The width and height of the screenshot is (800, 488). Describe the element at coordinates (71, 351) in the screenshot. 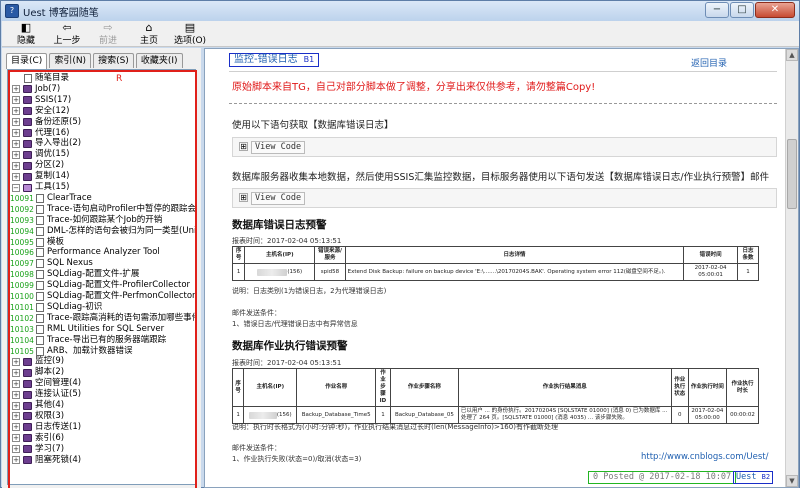

I see `tree-item: 10105 ARB、加载计数器错误` at that location.